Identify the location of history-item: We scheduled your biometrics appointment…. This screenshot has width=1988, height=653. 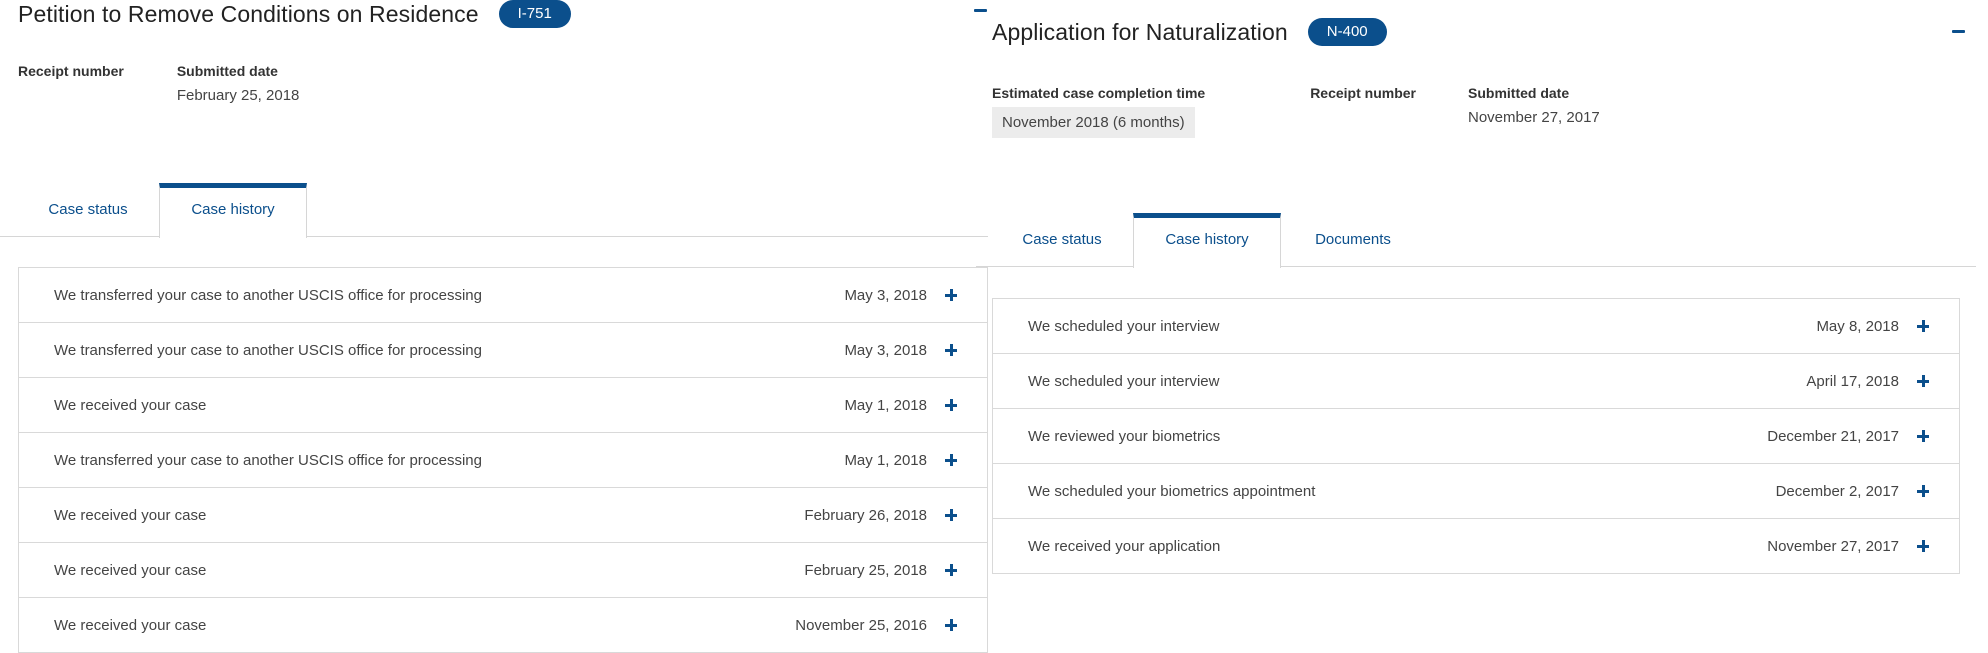
(1476, 491).